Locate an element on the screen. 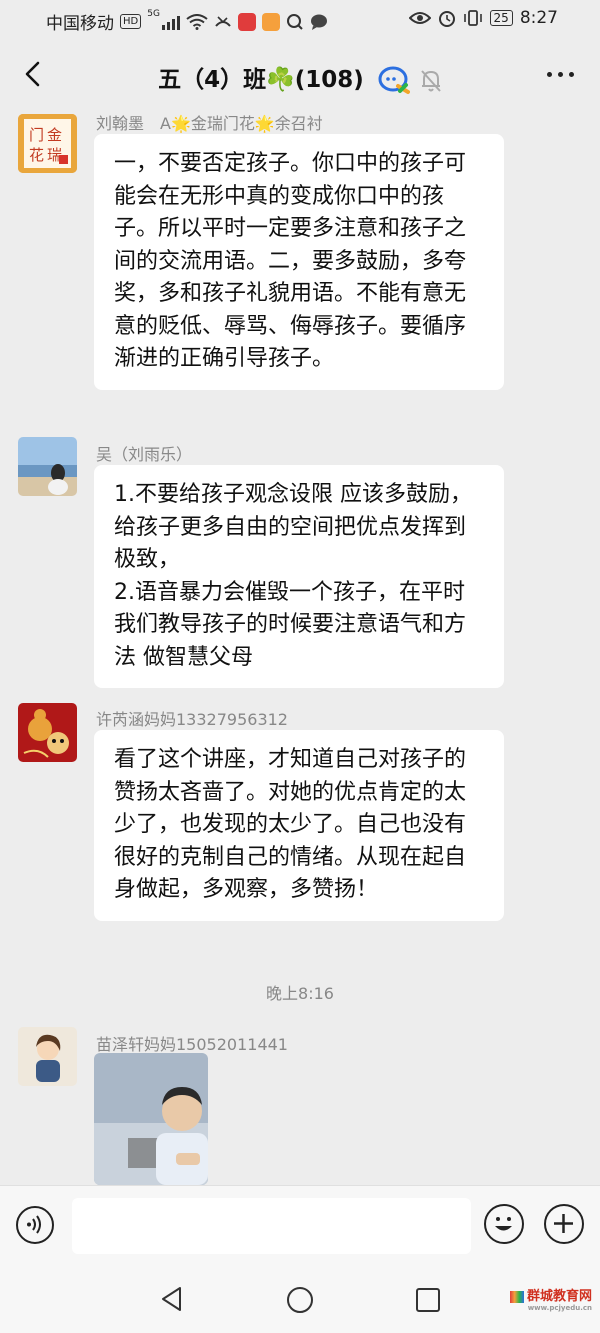 This screenshot has height=1333, width=600. missed-call-icon is located at coordinates (223, 21).